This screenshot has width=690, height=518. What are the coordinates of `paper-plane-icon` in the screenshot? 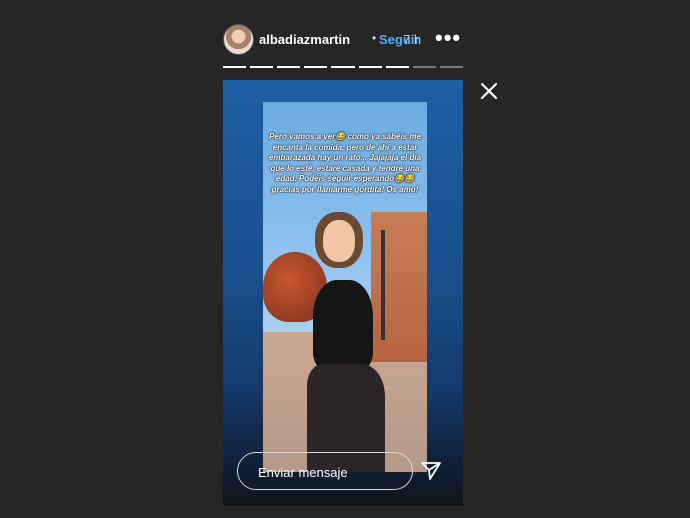 It's located at (431, 471).